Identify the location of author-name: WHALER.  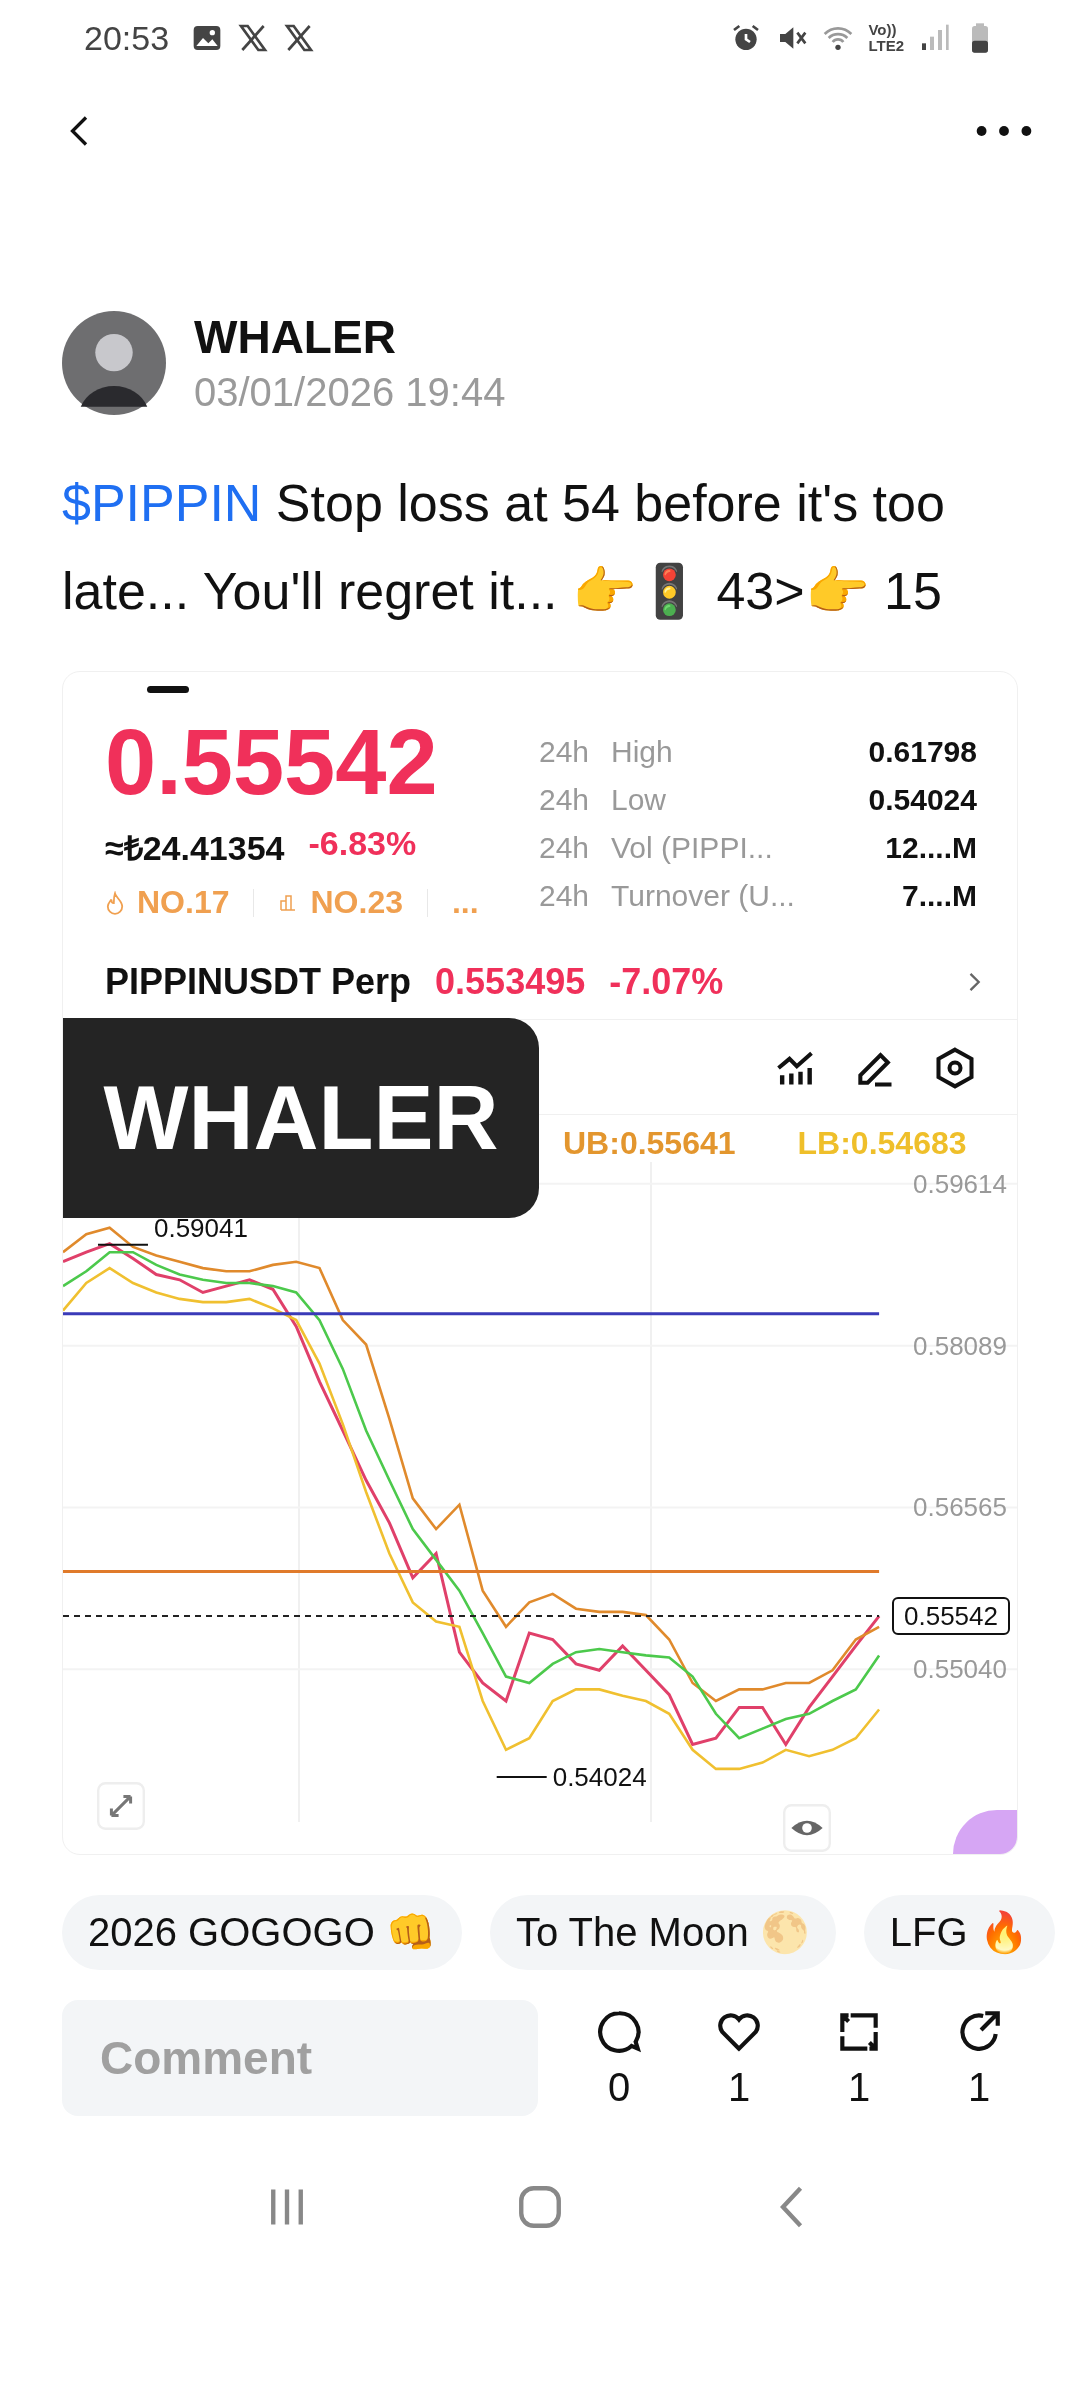
(350, 337).